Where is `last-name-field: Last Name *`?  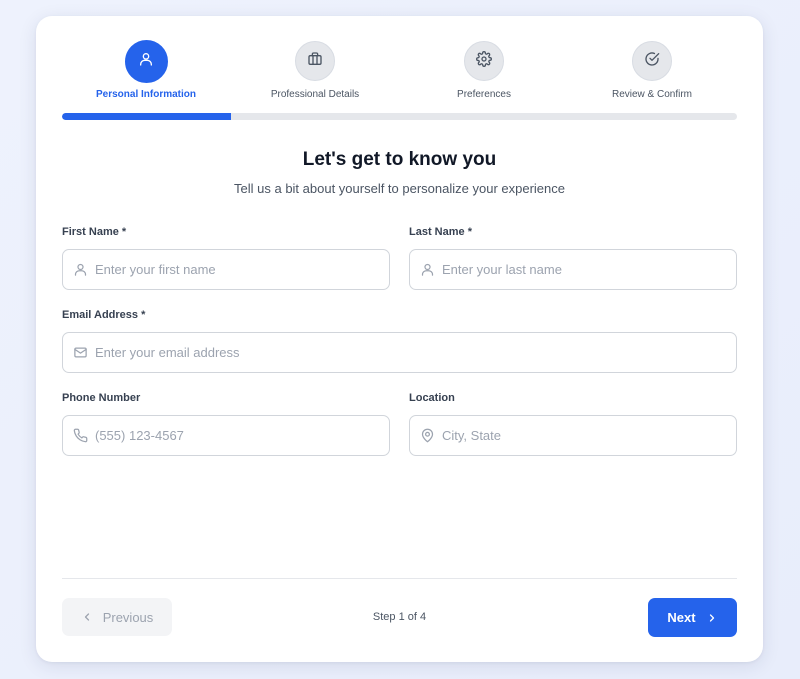
last-name-field: Last Name * is located at coordinates (573, 258).